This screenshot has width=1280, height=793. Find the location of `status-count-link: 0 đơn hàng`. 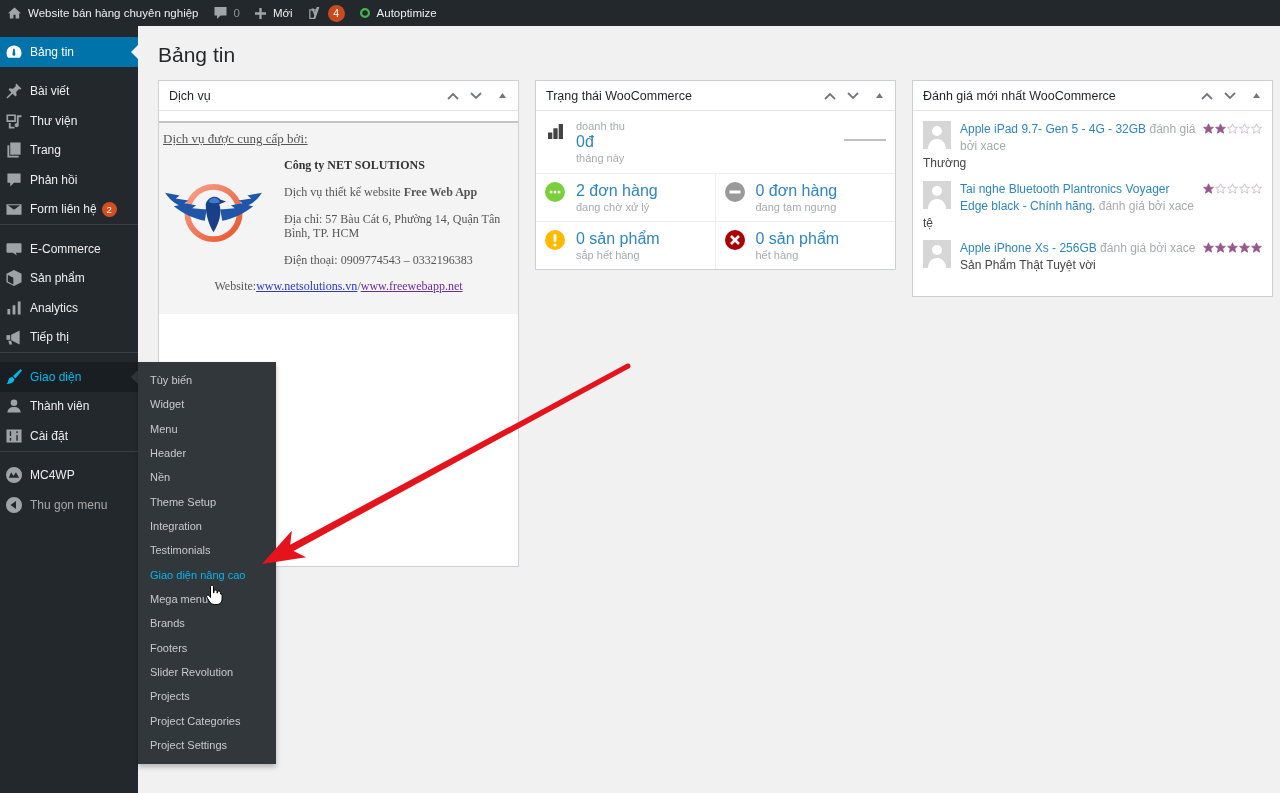

status-count-link: 0 đơn hàng is located at coordinates (796, 191).